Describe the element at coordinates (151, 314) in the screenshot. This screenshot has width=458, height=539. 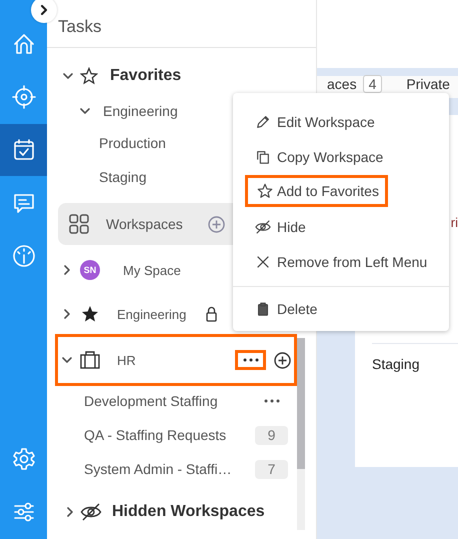
I see `workspace-item: Engineering` at that location.